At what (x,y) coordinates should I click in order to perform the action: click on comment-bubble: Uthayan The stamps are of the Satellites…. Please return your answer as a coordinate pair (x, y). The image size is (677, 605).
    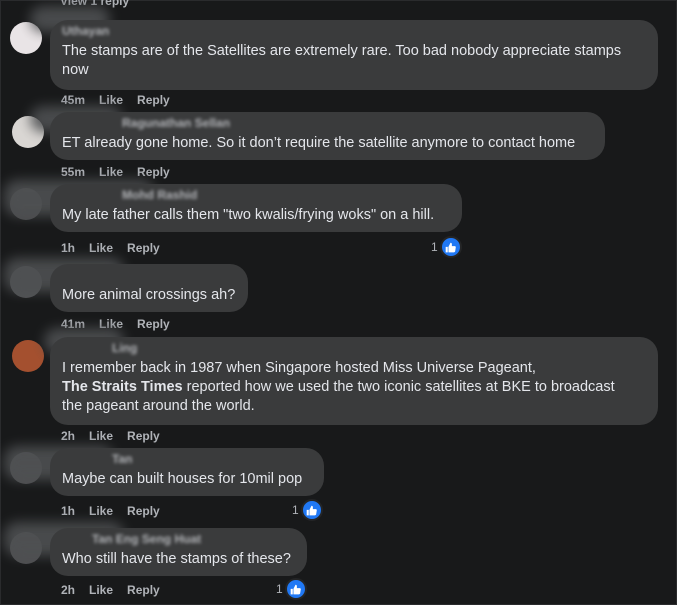
    Looking at the image, I should click on (354, 55).